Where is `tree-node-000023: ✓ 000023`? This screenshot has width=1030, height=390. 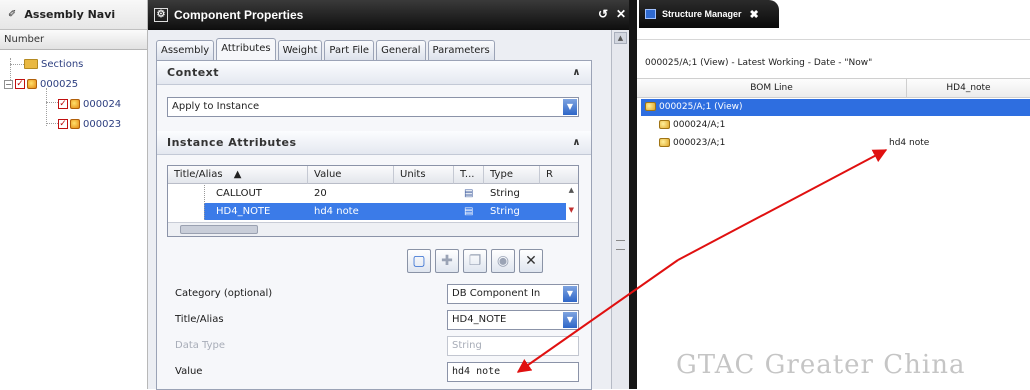 tree-node-000023: ✓ 000023 is located at coordinates (73, 124).